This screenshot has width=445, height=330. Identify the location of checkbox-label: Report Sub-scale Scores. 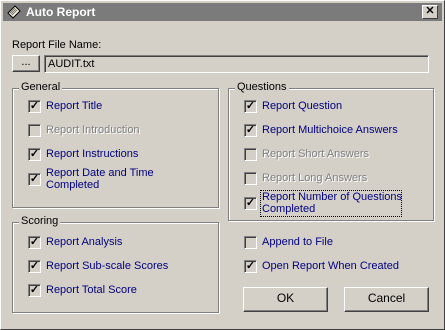
(107, 266).